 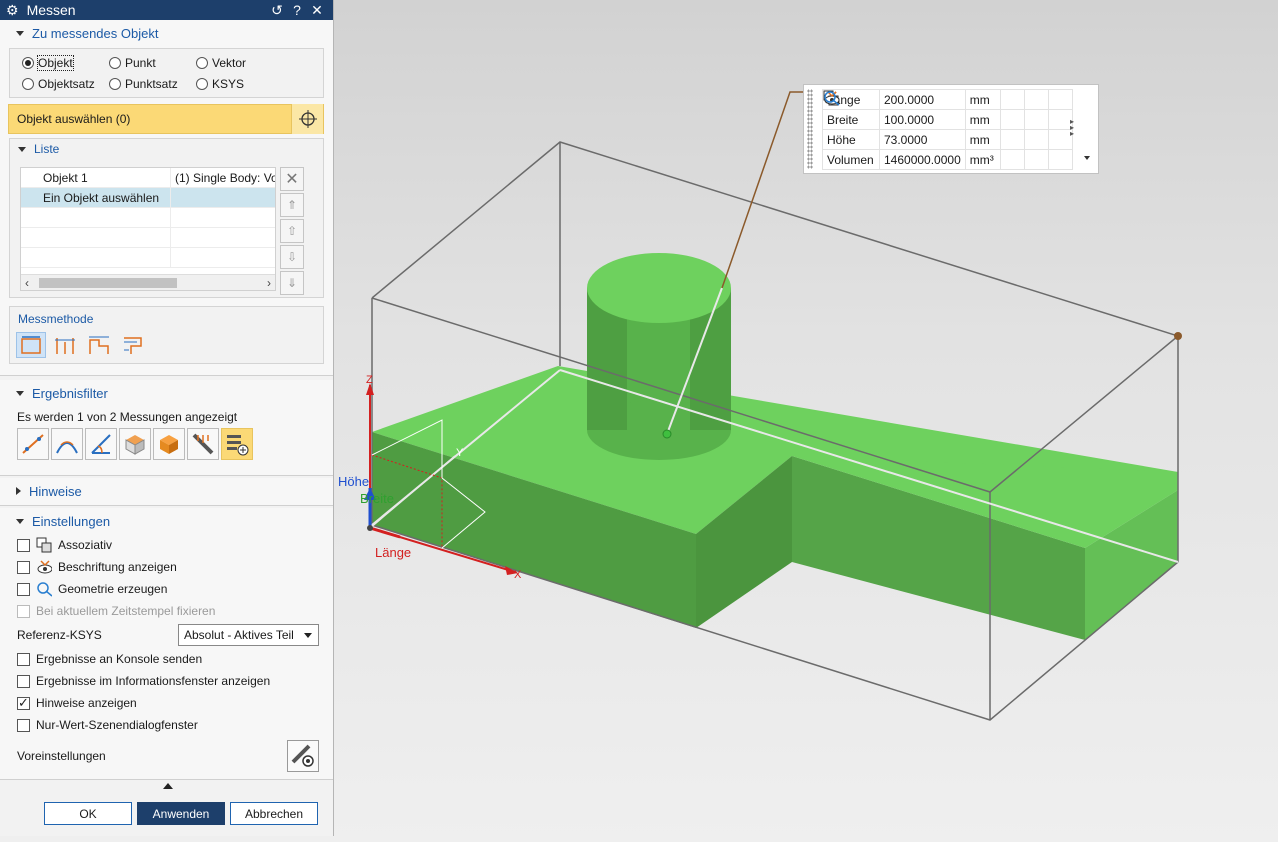 I want to click on measurement-value: 73.0000, so click(x=922, y=139).